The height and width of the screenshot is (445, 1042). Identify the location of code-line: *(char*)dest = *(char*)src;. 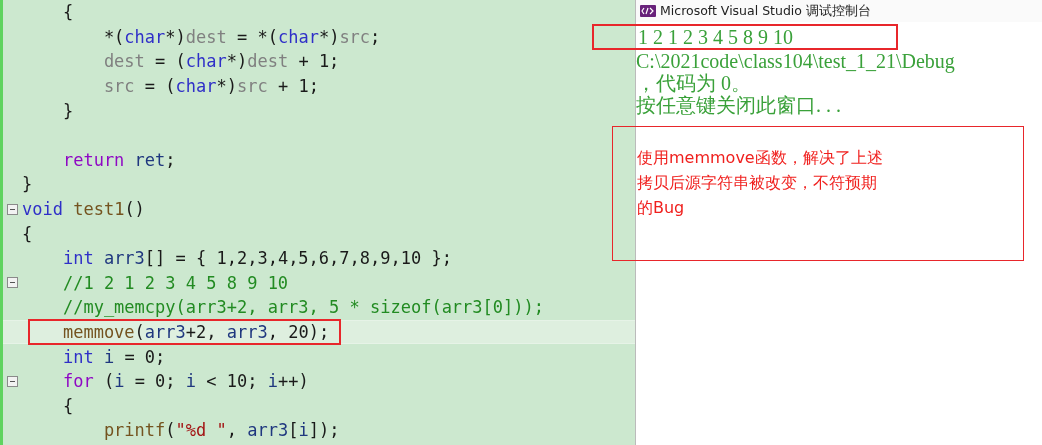
(241, 36).